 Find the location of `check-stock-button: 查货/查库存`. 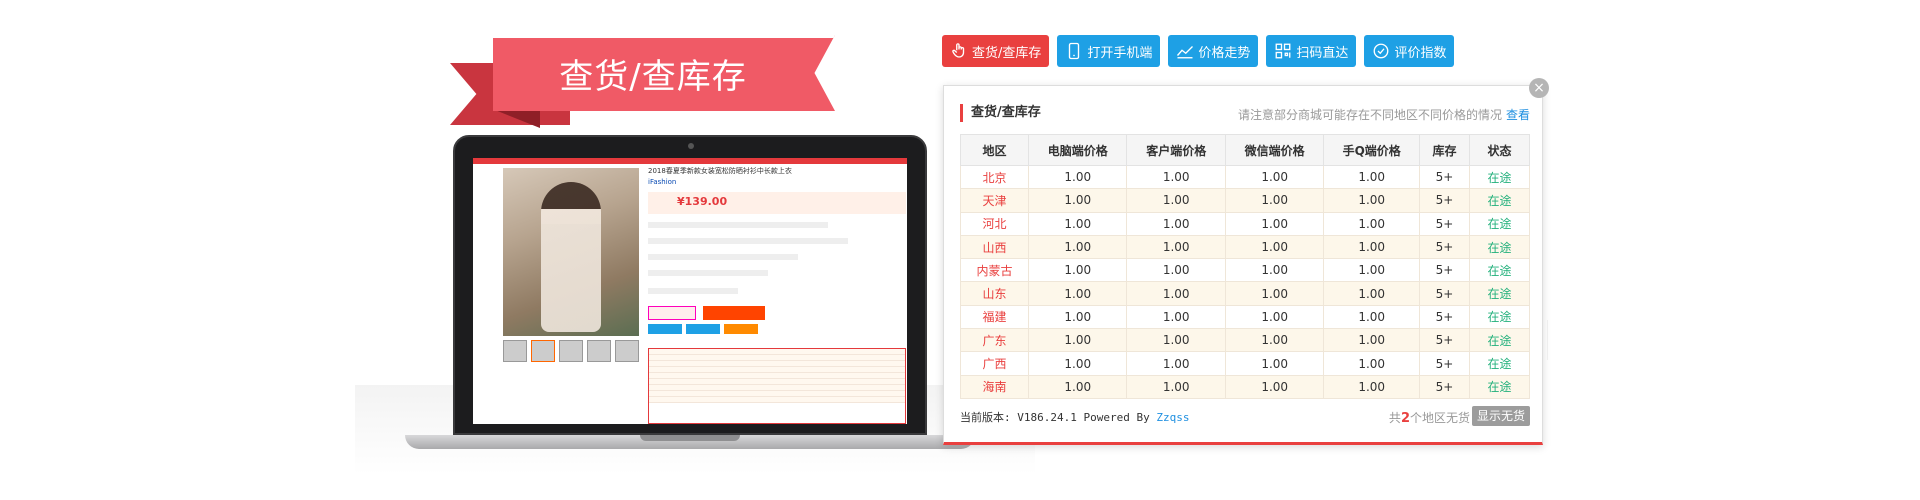

check-stock-button: 查货/查库存 is located at coordinates (996, 51).